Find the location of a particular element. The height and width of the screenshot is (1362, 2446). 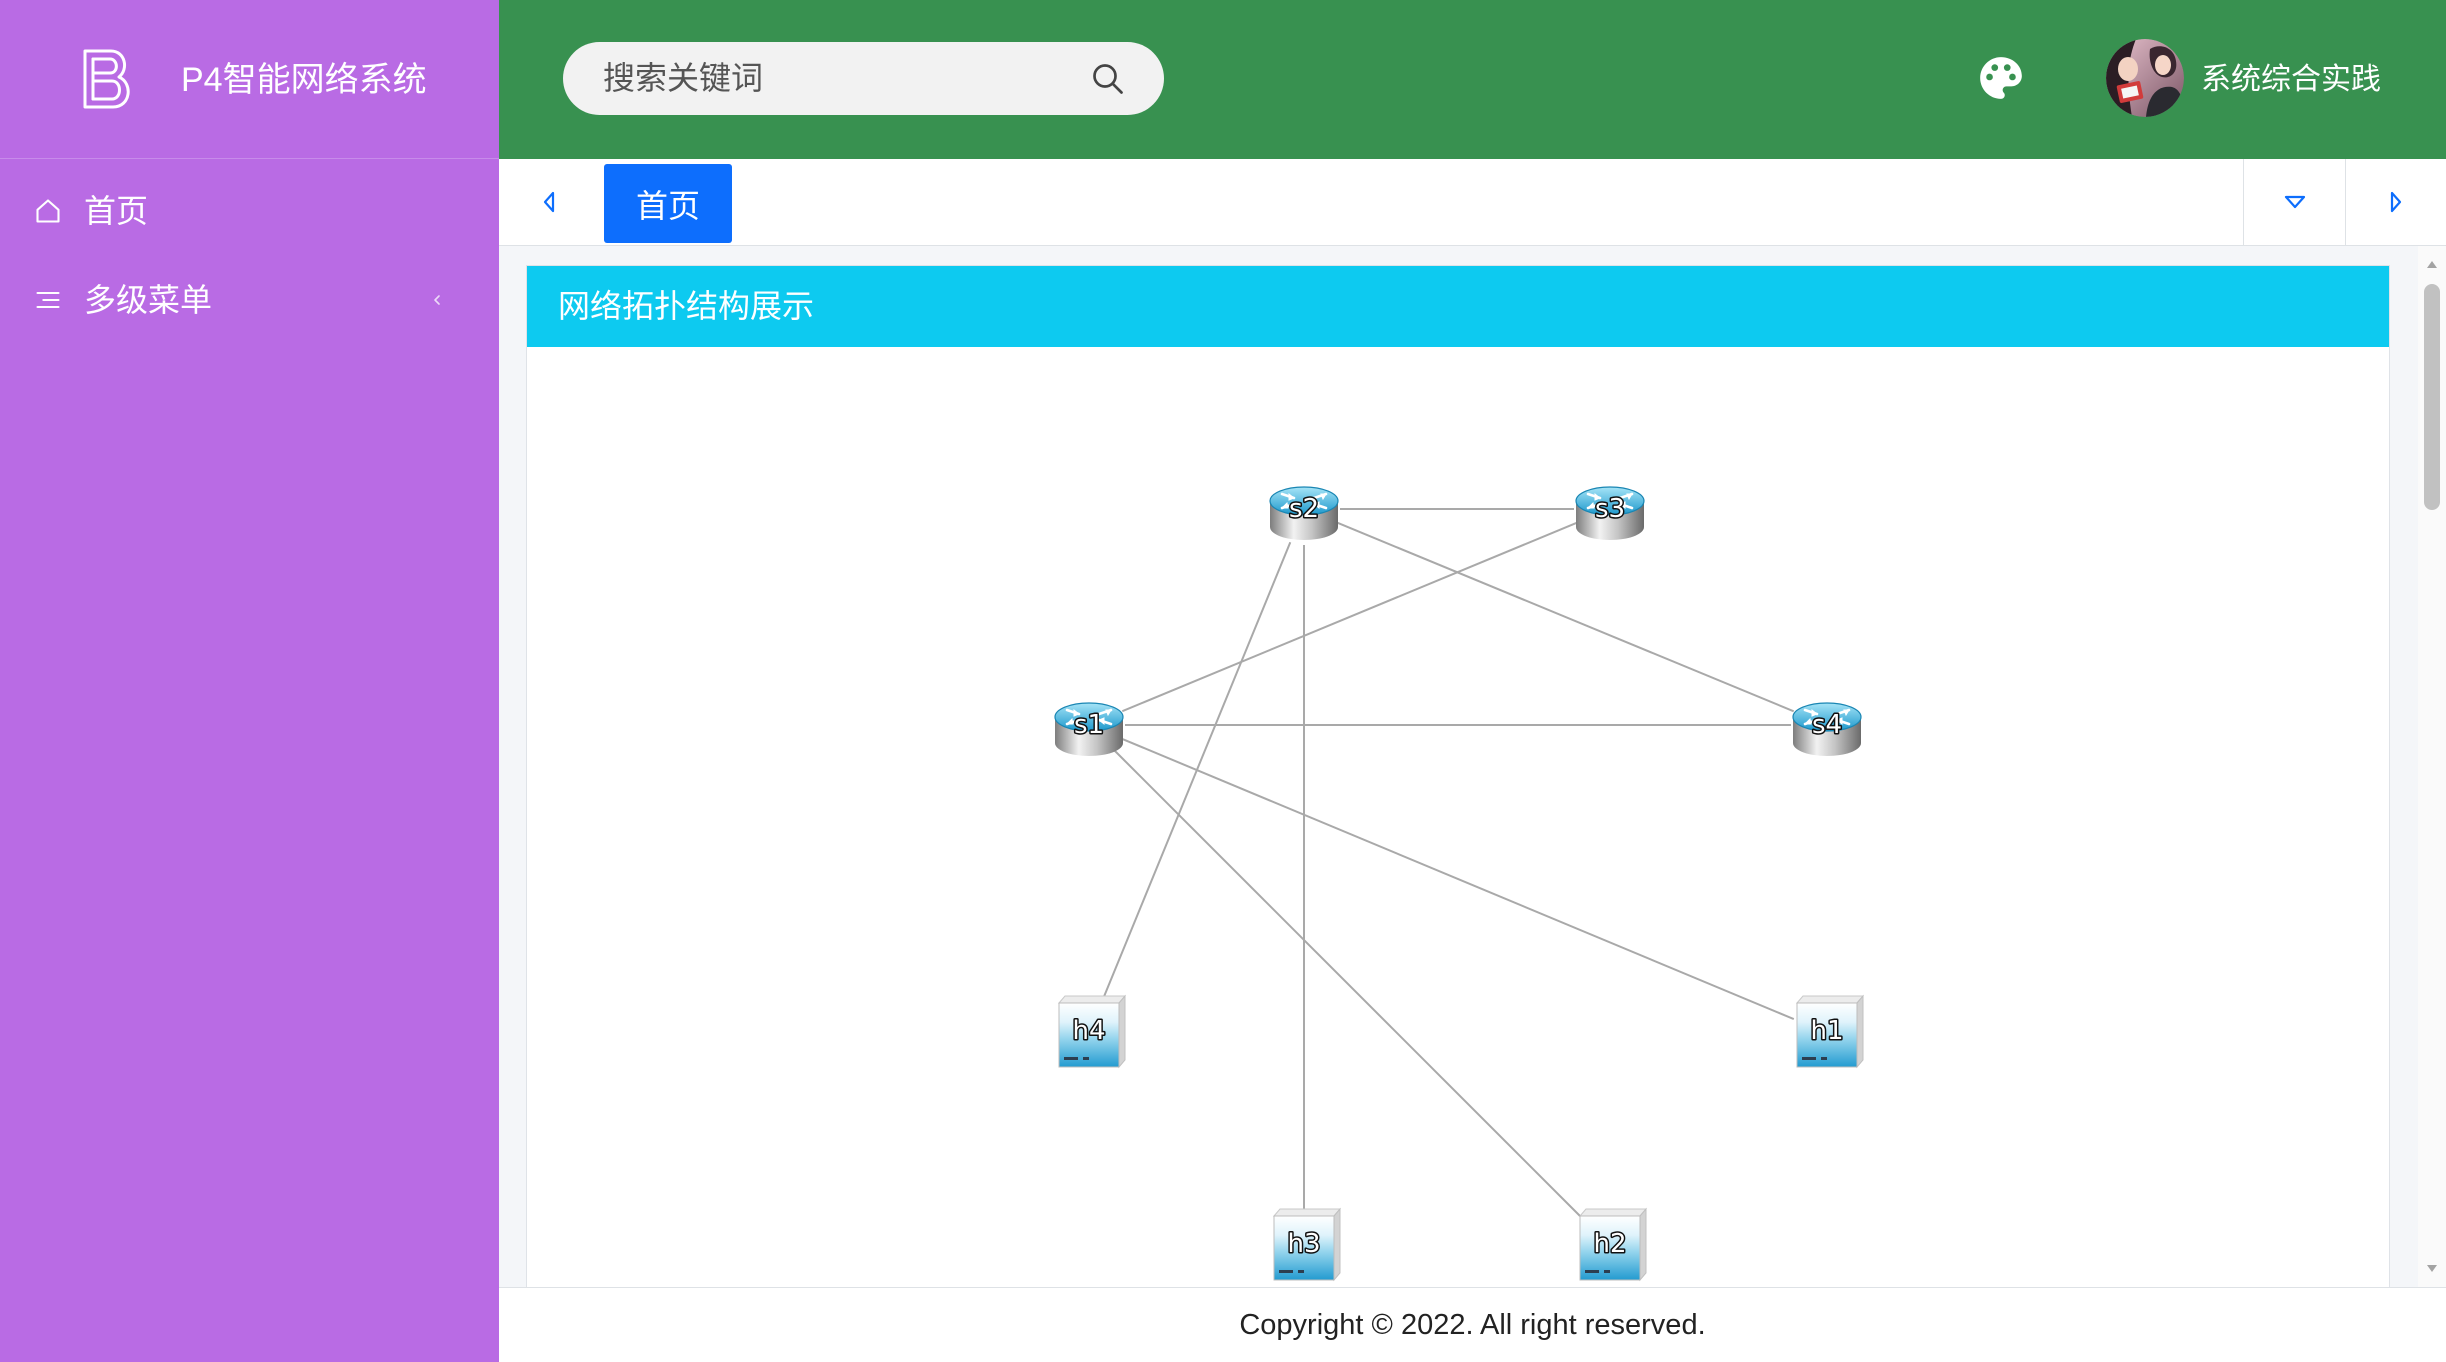

switch-node: s2 is located at coordinates (1304, 513).